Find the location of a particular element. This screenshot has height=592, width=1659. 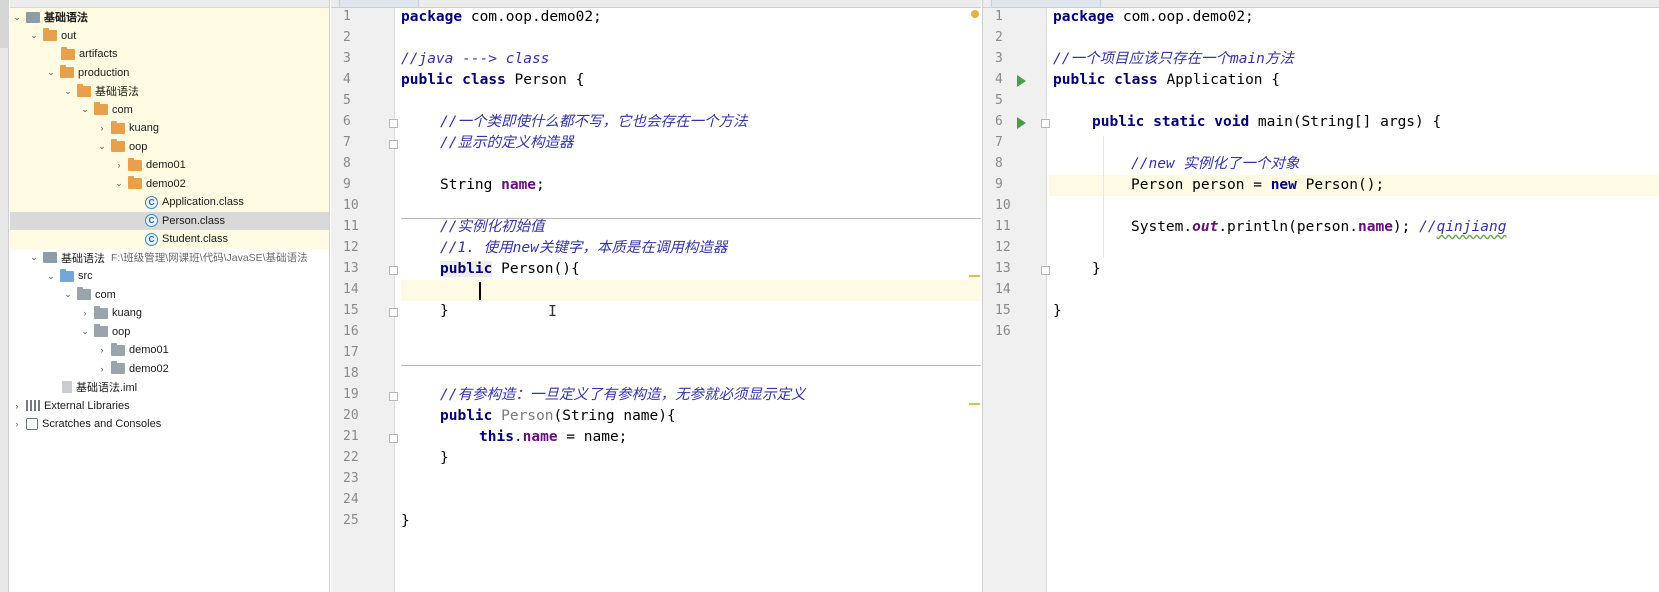

method-separator is located at coordinates (691, 365).